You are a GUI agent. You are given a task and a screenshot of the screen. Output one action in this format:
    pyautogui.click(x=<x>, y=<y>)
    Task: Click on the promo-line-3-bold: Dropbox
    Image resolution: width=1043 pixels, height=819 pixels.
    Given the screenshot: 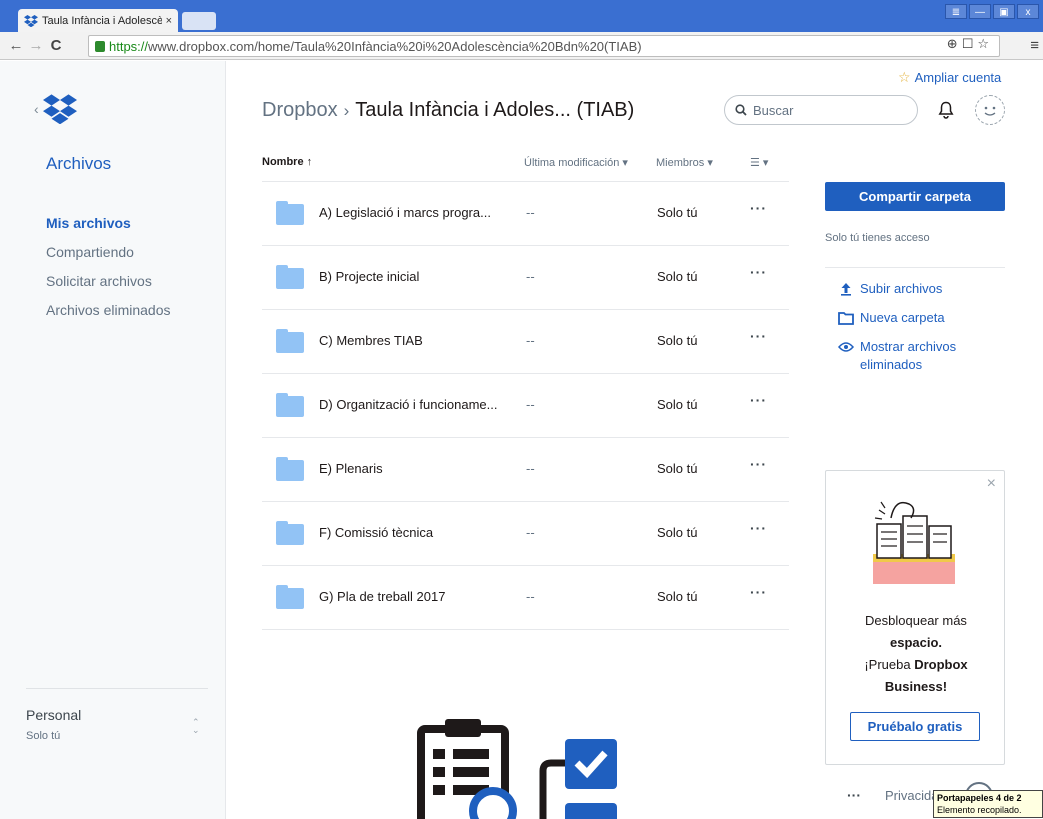 What is the action you would take?
    pyautogui.click(x=941, y=664)
    